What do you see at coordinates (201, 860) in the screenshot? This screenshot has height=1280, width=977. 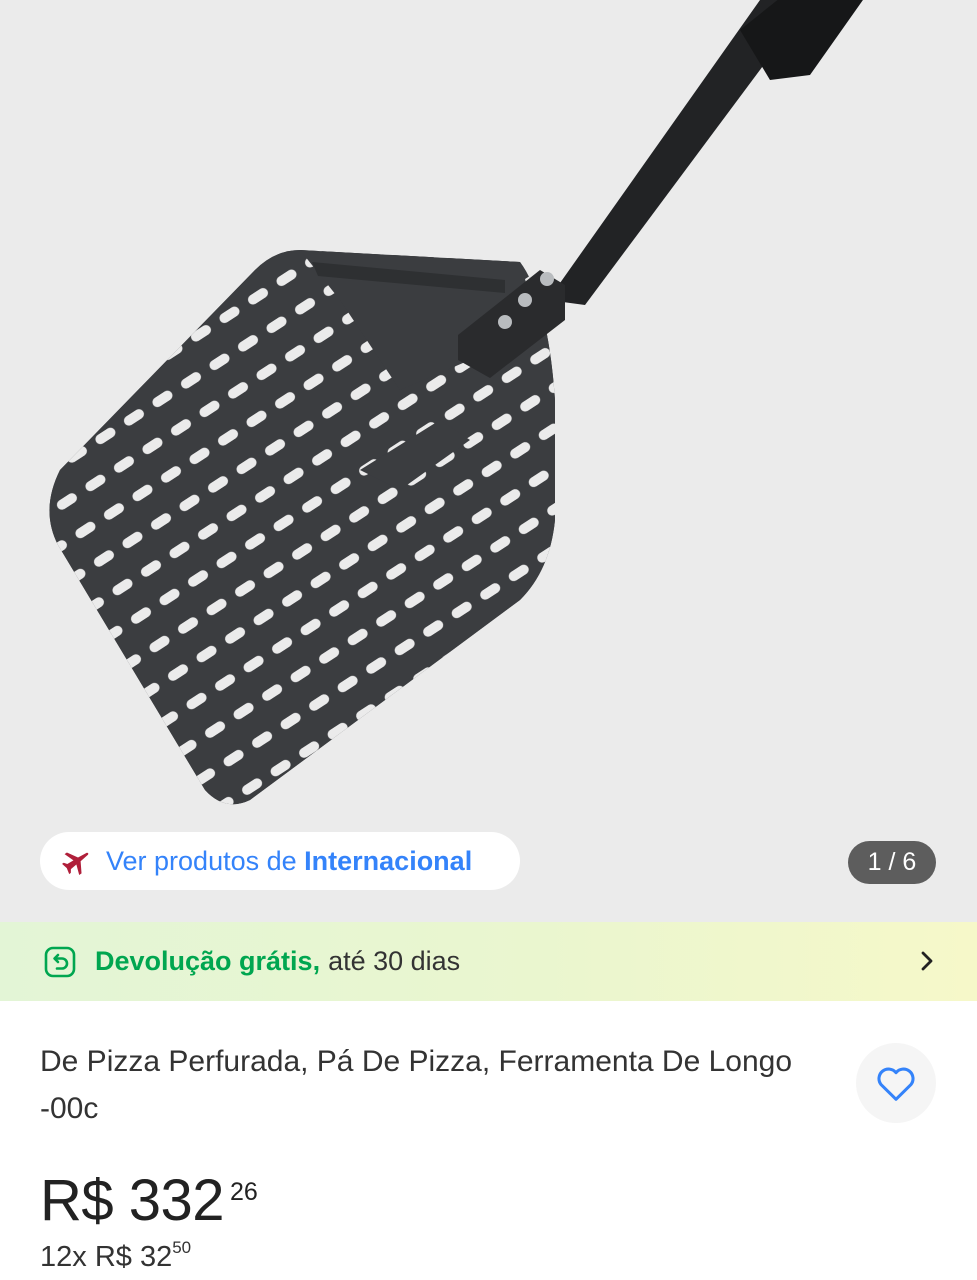 I see `seller-link-prefix: Ver produtos de` at bounding box center [201, 860].